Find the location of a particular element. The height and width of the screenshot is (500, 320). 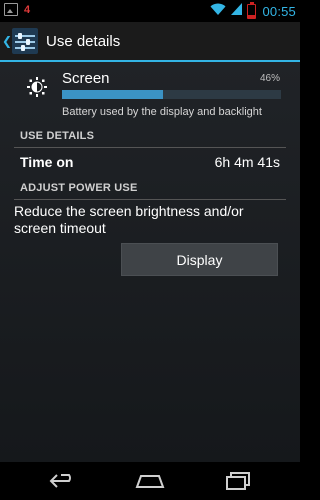

section-header-label: USE DETAILS is located at coordinates (57, 136).